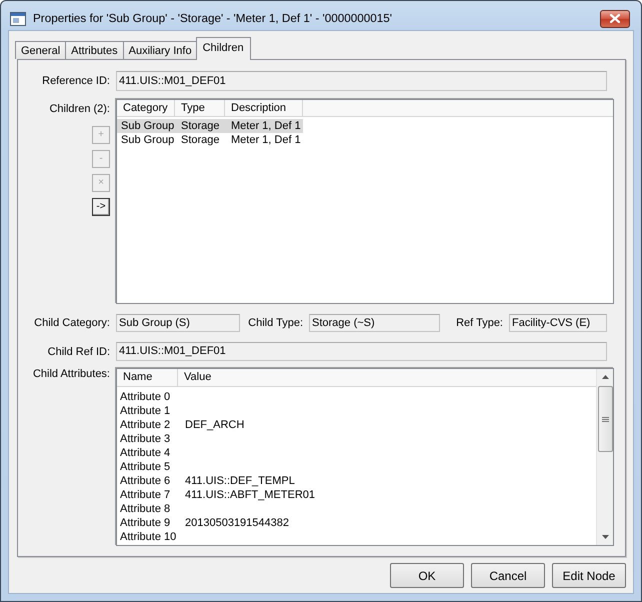 The width and height of the screenshot is (642, 602). Describe the element at coordinates (356, 453) in the screenshot. I see `list-row: Attribute 4` at that location.